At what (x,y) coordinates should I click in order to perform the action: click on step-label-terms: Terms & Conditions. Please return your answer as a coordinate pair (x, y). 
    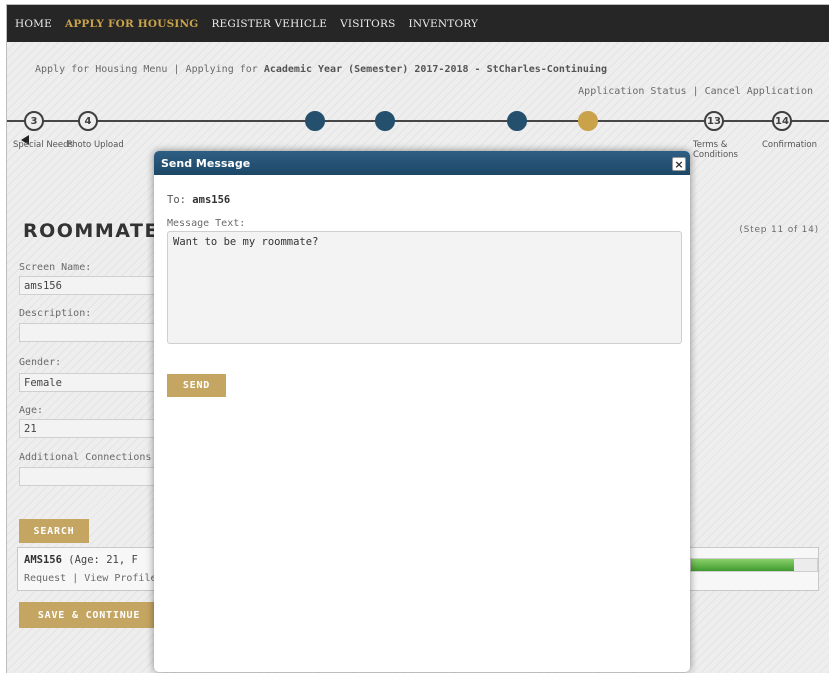
    Looking at the image, I should click on (715, 150).